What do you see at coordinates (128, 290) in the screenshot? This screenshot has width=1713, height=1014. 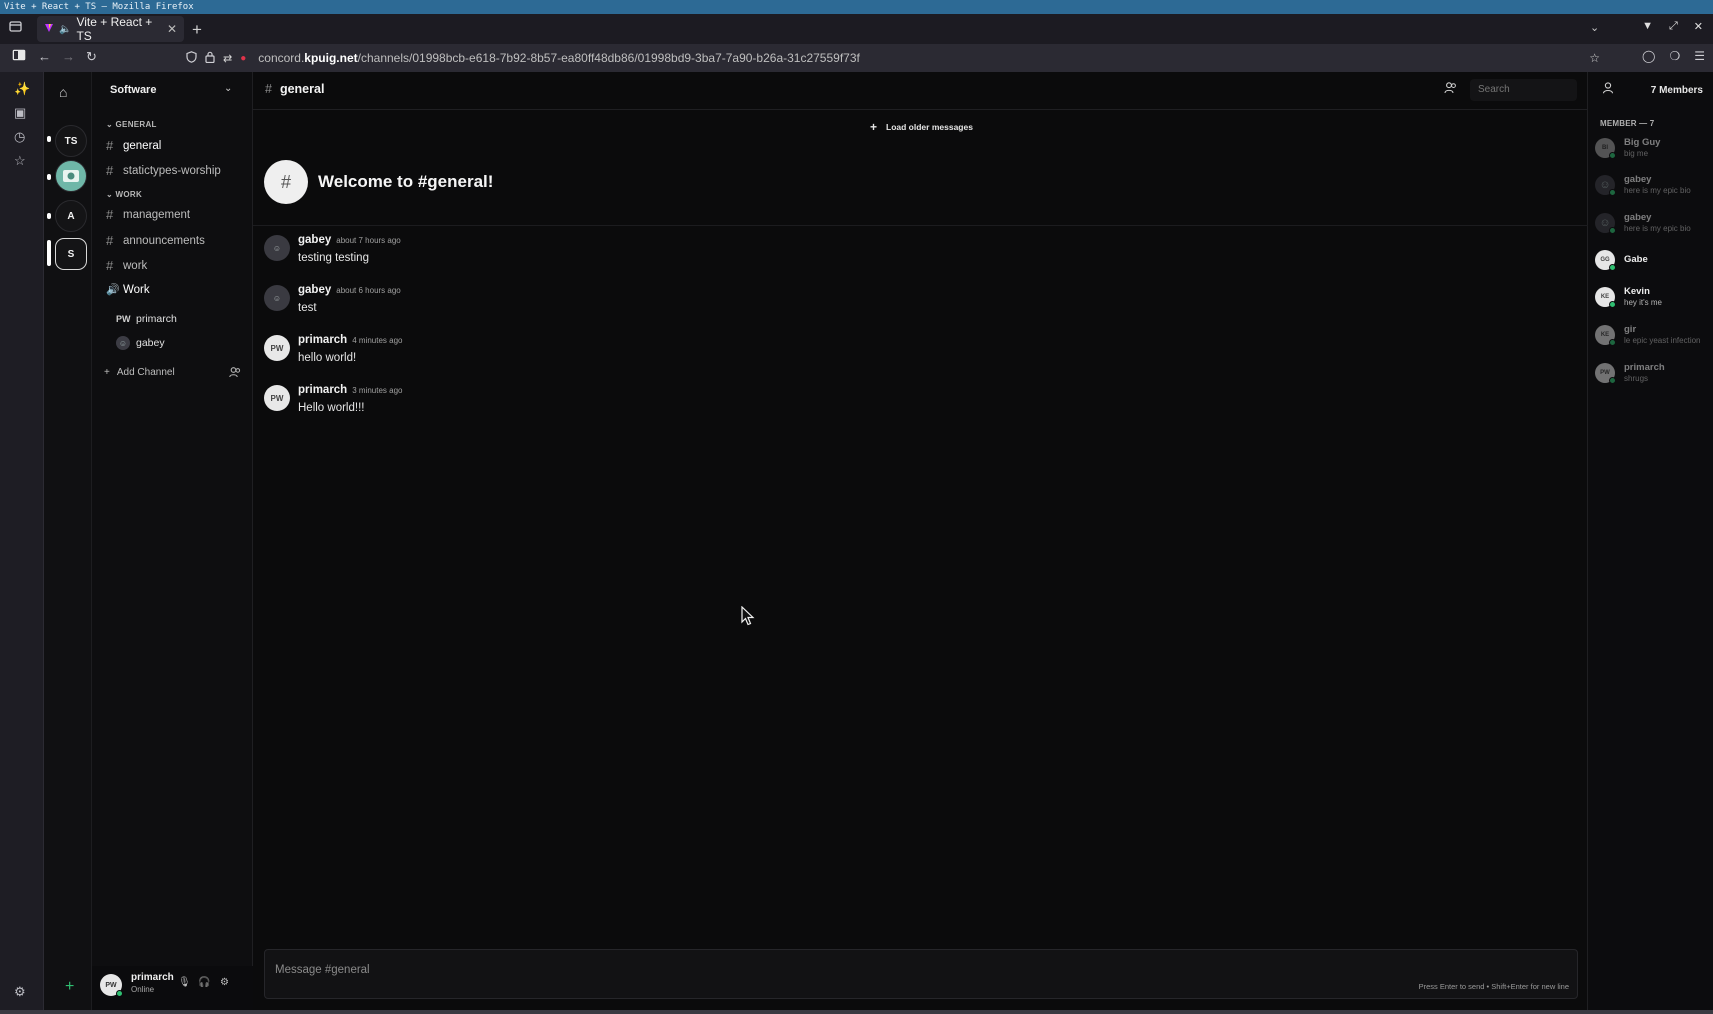 I see `voice-channel-work: 🔊 Work` at bounding box center [128, 290].